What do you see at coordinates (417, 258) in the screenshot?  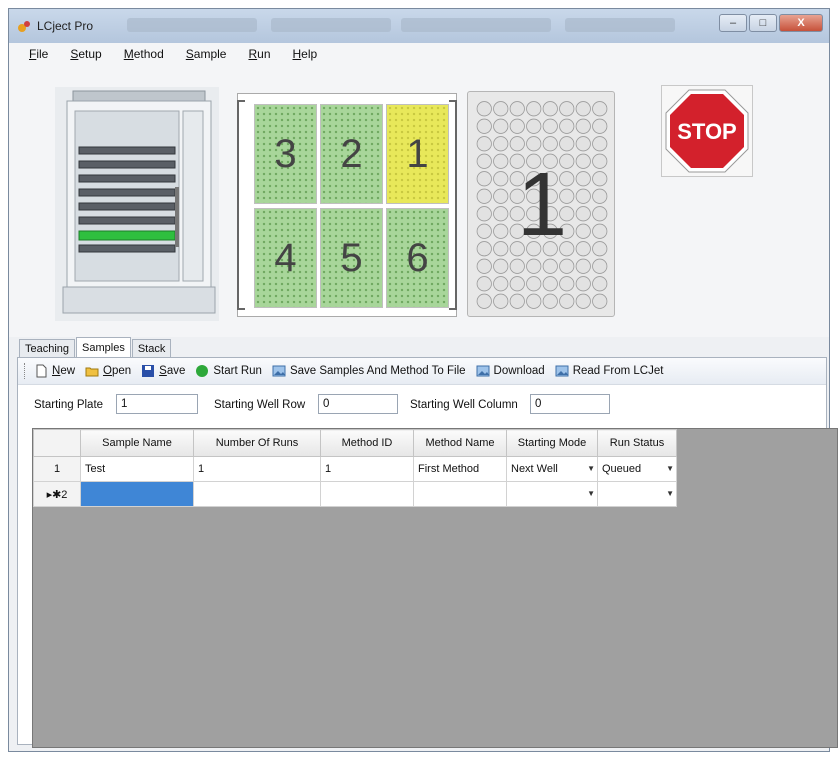 I see `plate-slot-6: 6` at bounding box center [417, 258].